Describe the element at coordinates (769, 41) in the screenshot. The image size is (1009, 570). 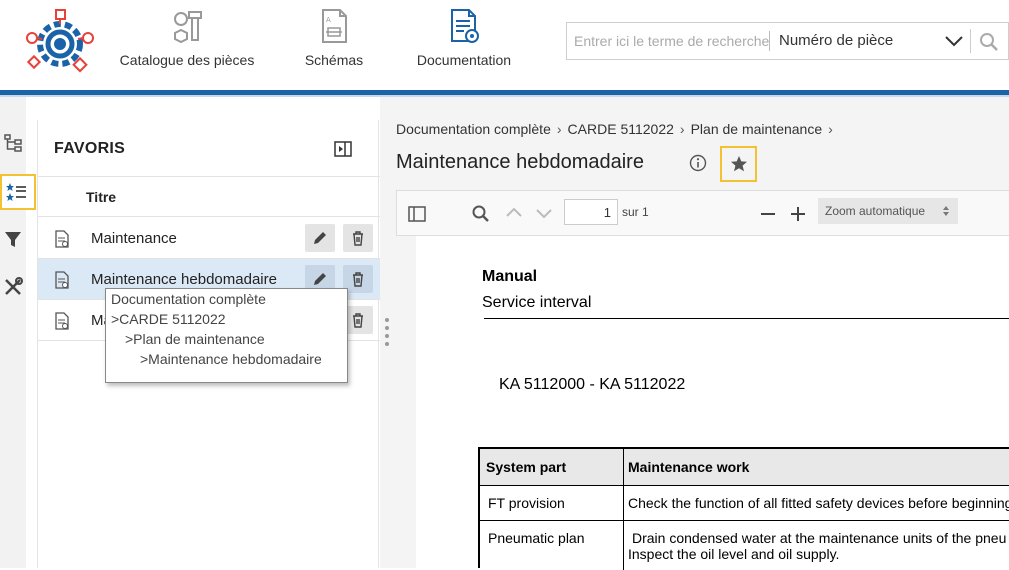
I see `search-divider` at that location.